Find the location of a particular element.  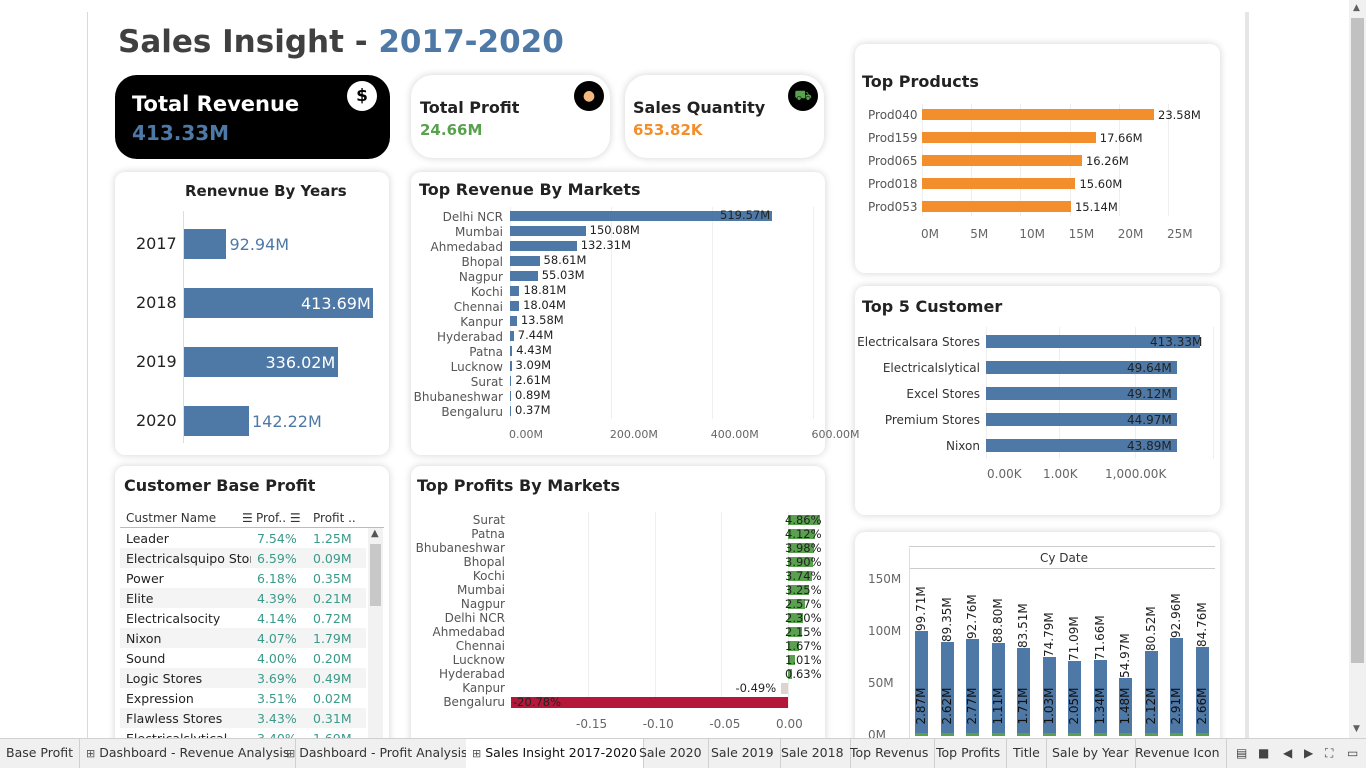

profit-value-label: 3.25% is located at coordinates (803, 590).